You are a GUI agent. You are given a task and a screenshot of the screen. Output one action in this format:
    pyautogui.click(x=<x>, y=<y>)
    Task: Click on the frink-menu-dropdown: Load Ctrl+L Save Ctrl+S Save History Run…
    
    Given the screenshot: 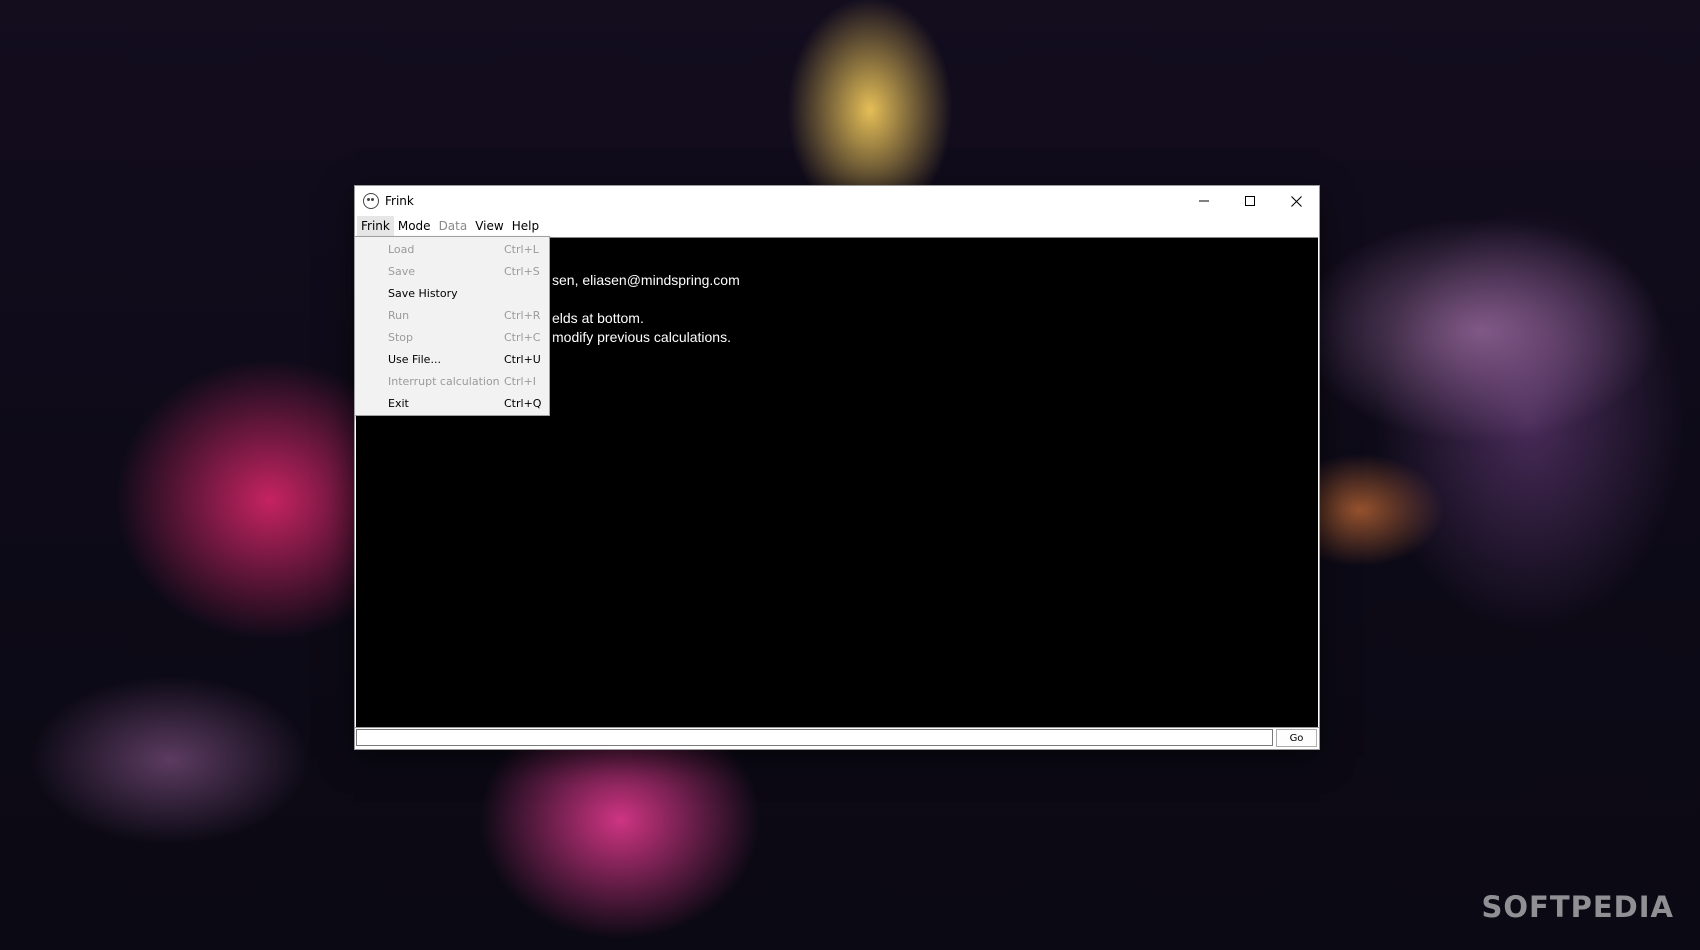 What is the action you would take?
    pyautogui.click(x=452, y=326)
    